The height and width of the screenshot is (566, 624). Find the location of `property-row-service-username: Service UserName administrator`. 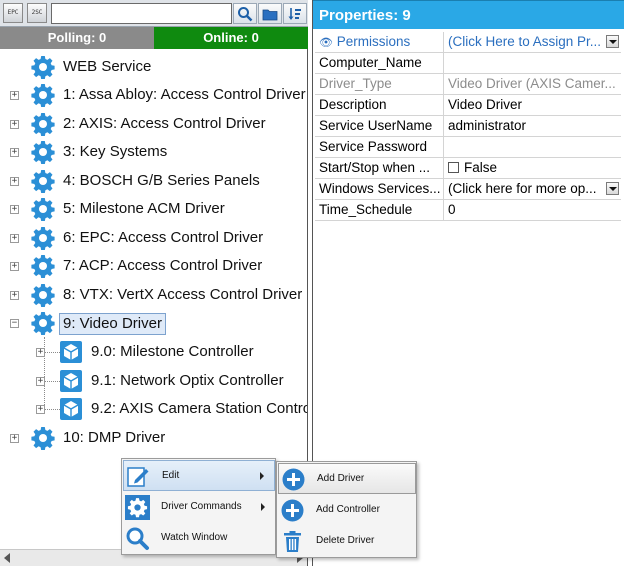

property-row-service-username: Service UserName administrator is located at coordinates (468, 126).